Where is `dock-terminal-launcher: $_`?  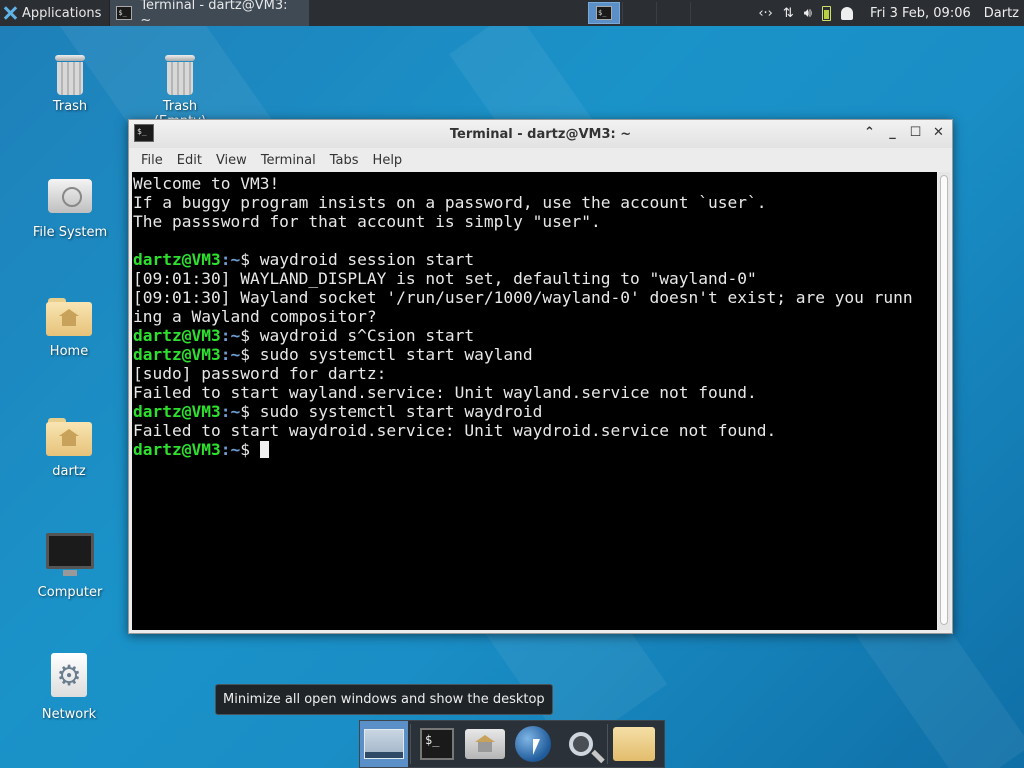 dock-terminal-launcher: $_ is located at coordinates (437, 744).